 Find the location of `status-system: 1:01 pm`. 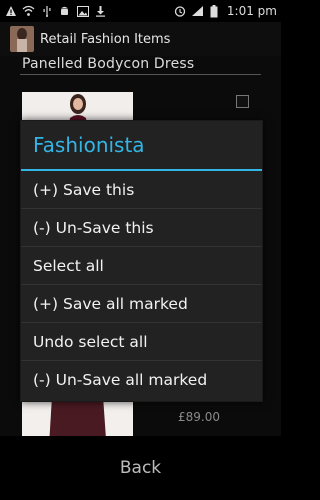

status-system: 1:01 pm is located at coordinates (225, 11).